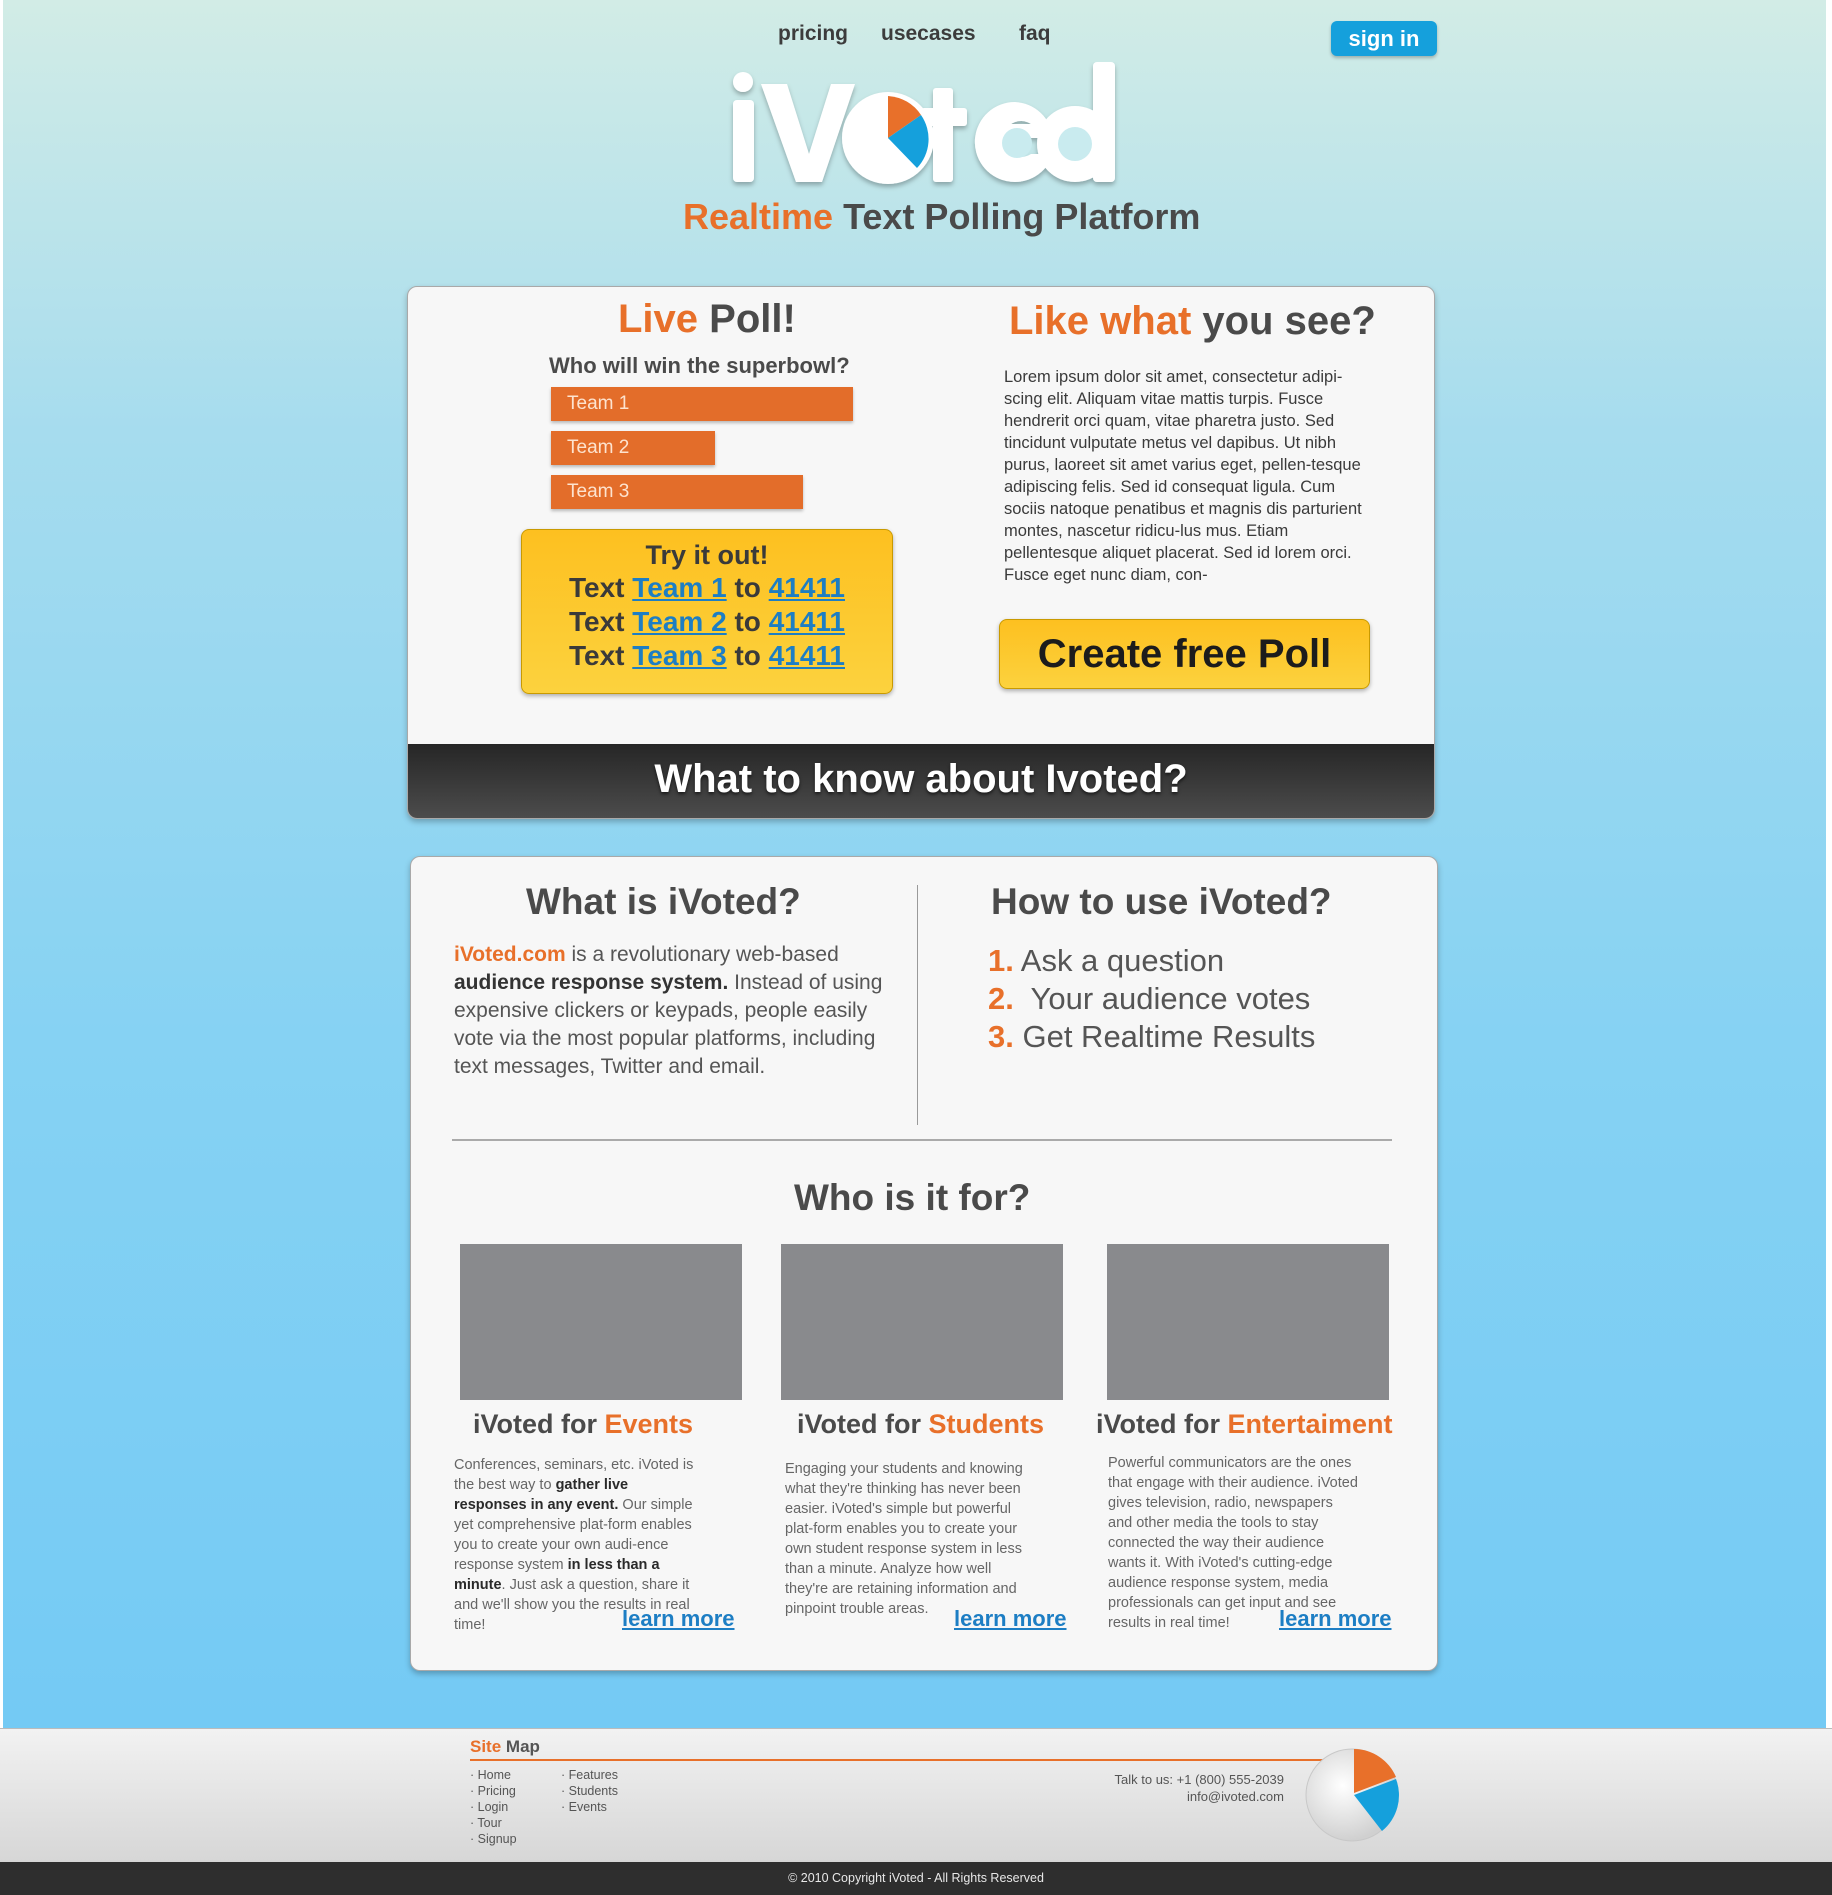 This screenshot has width=1832, height=1895. Describe the element at coordinates (589, 1775) in the screenshot. I see `site-map-link: · Features` at that location.